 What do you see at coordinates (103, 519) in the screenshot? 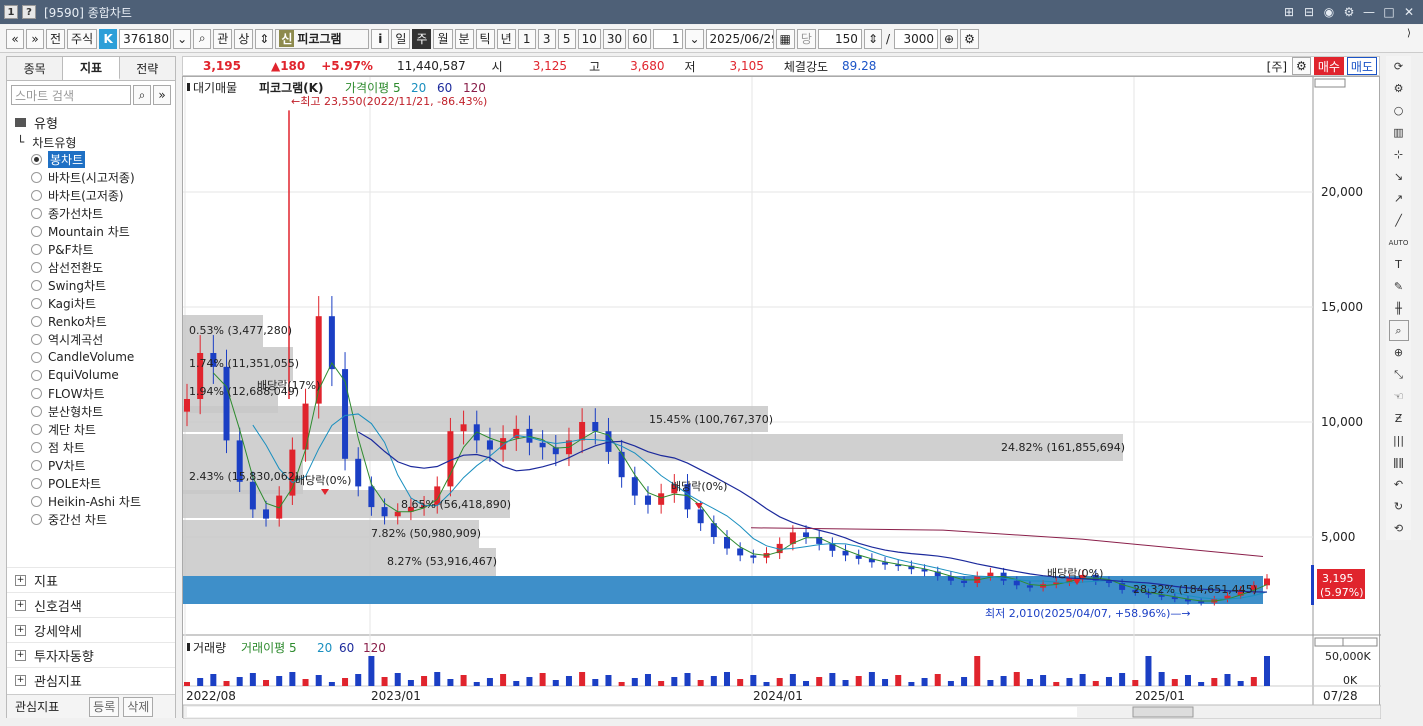
I see `chart-type-item: 중간선 차트` at bounding box center [103, 519].